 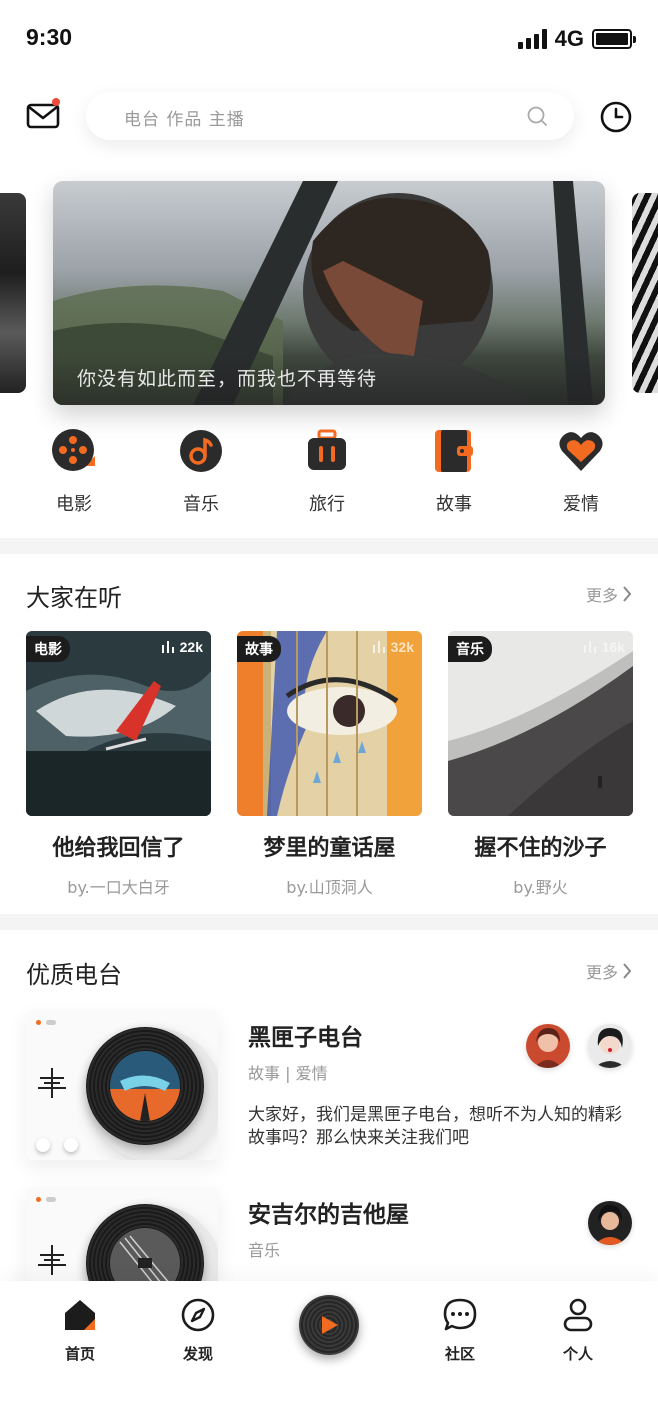 What do you see at coordinates (197, 1354) in the screenshot?
I see `tab-label: 发现` at bounding box center [197, 1354].